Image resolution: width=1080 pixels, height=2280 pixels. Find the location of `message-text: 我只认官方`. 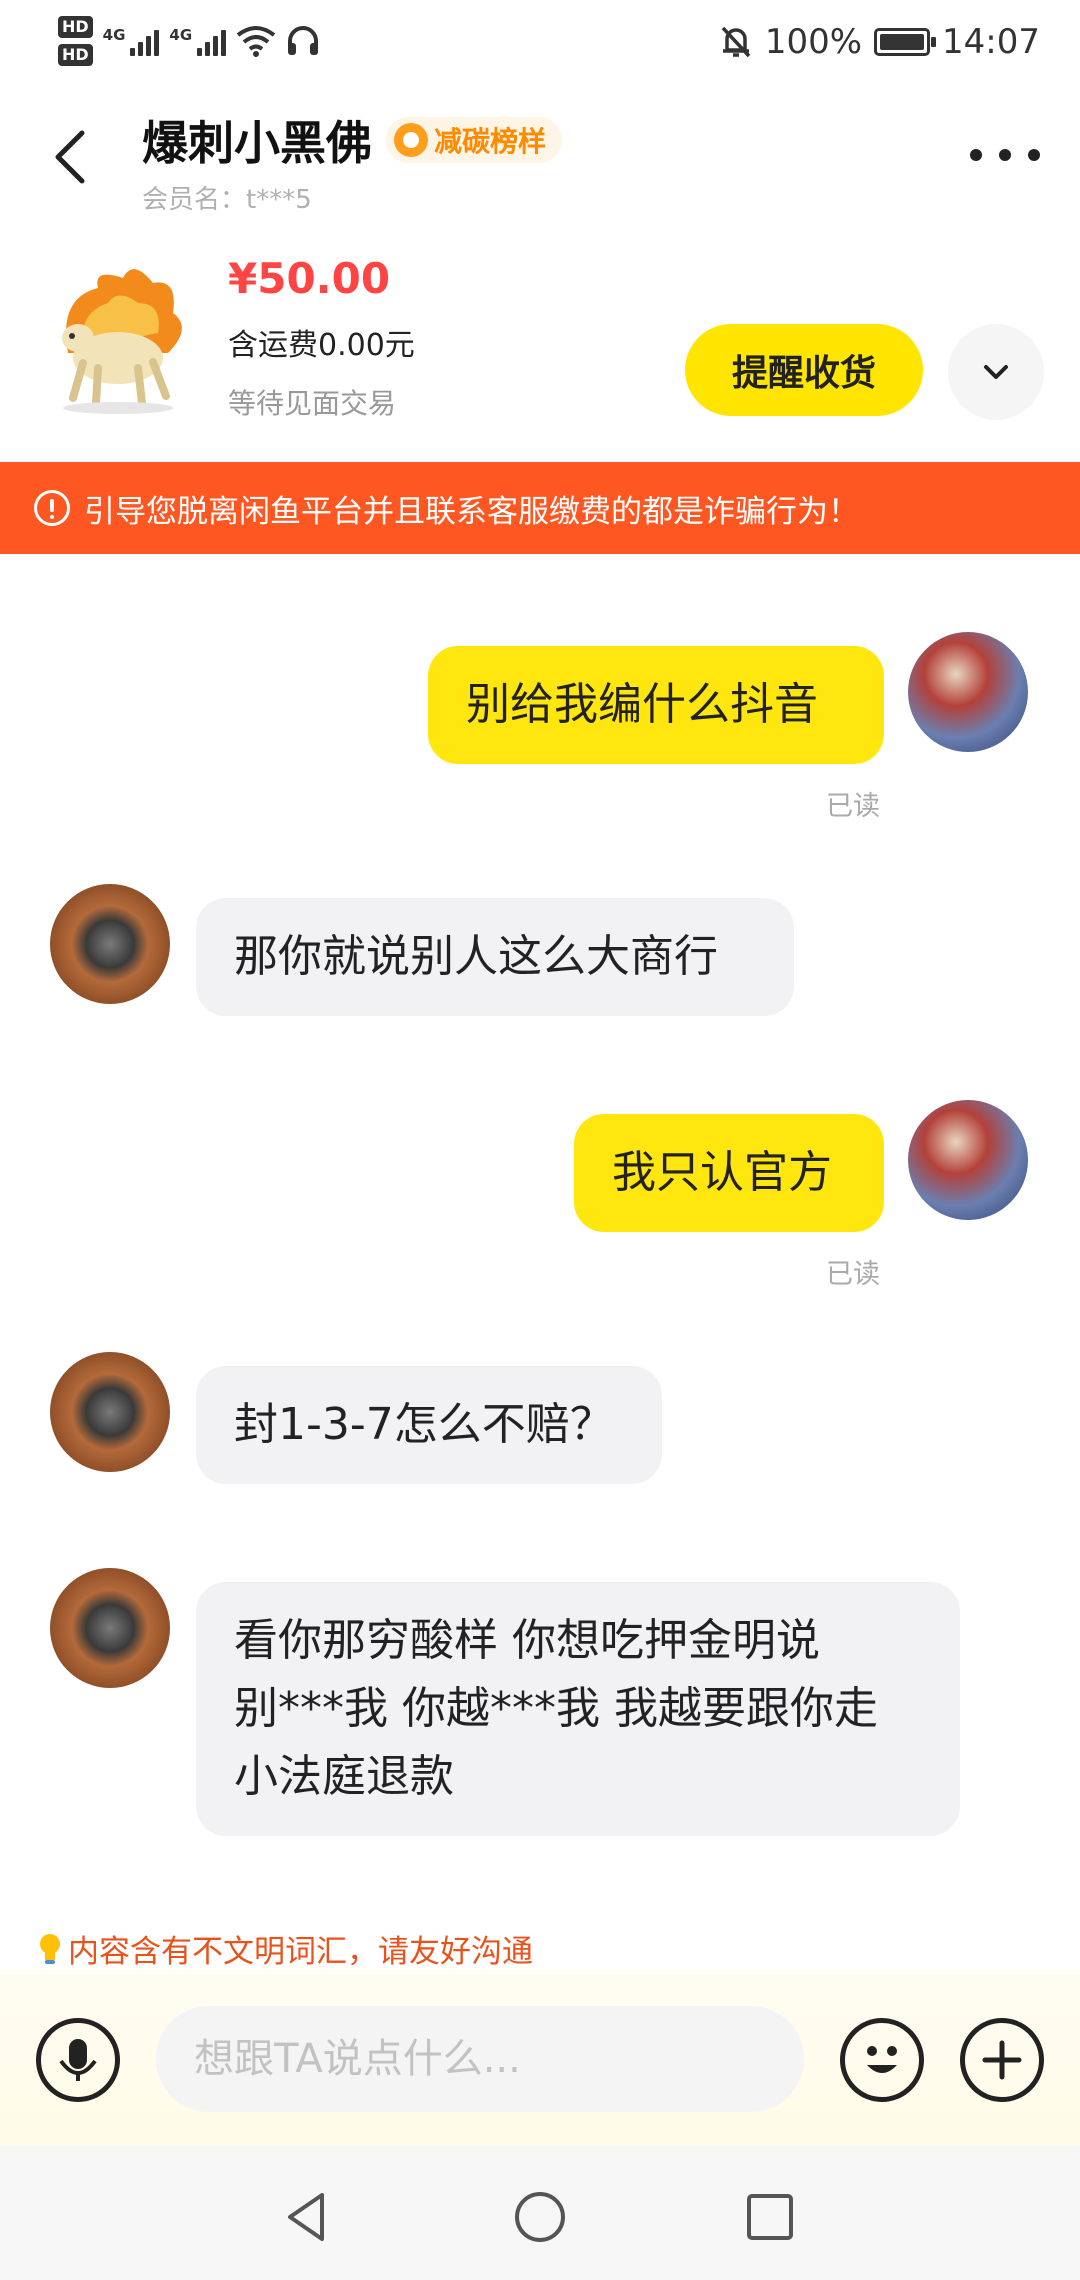

message-text: 我只认官方 is located at coordinates (722, 1172).